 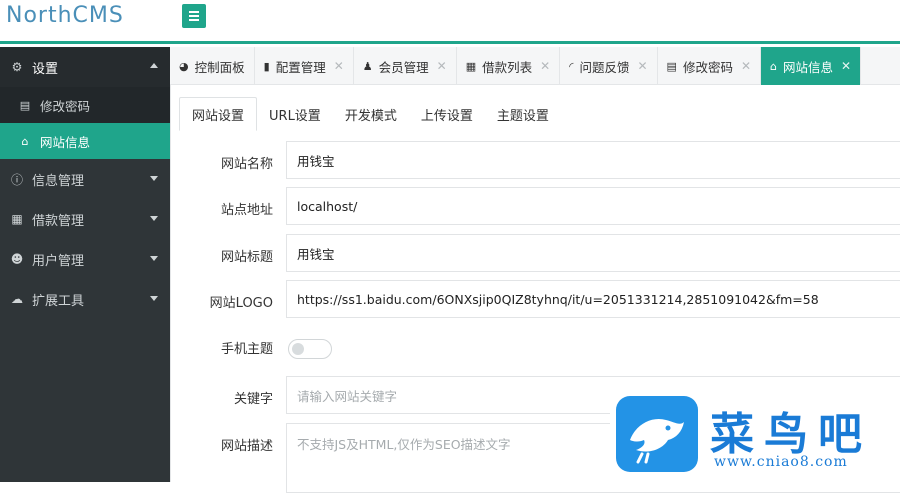 What do you see at coordinates (593, 206) in the screenshot?
I see `site-url-input: localhost/` at bounding box center [593, 206].